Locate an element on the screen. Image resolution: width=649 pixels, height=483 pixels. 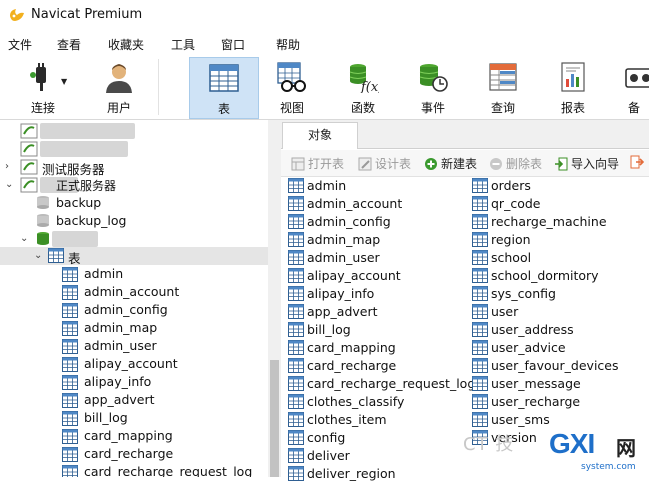
toolbar-separator is located at coordinates (158, 87).